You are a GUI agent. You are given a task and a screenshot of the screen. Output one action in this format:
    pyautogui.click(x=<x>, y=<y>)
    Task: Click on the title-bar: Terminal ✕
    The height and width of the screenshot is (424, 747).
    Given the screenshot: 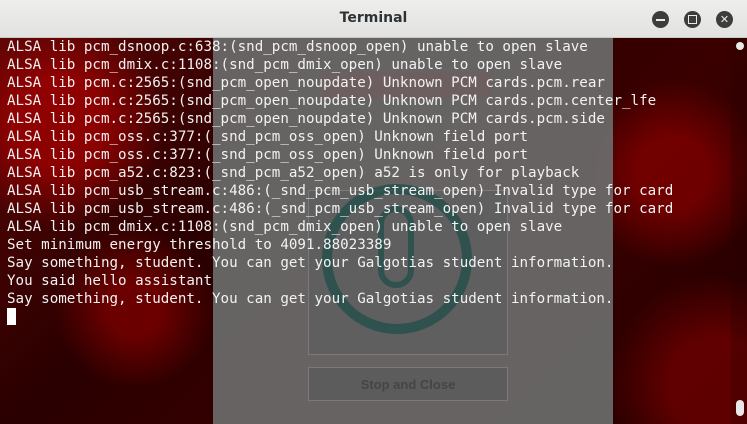 What is the action you would take?
    pyautogui.click(x=373, y=19)
    